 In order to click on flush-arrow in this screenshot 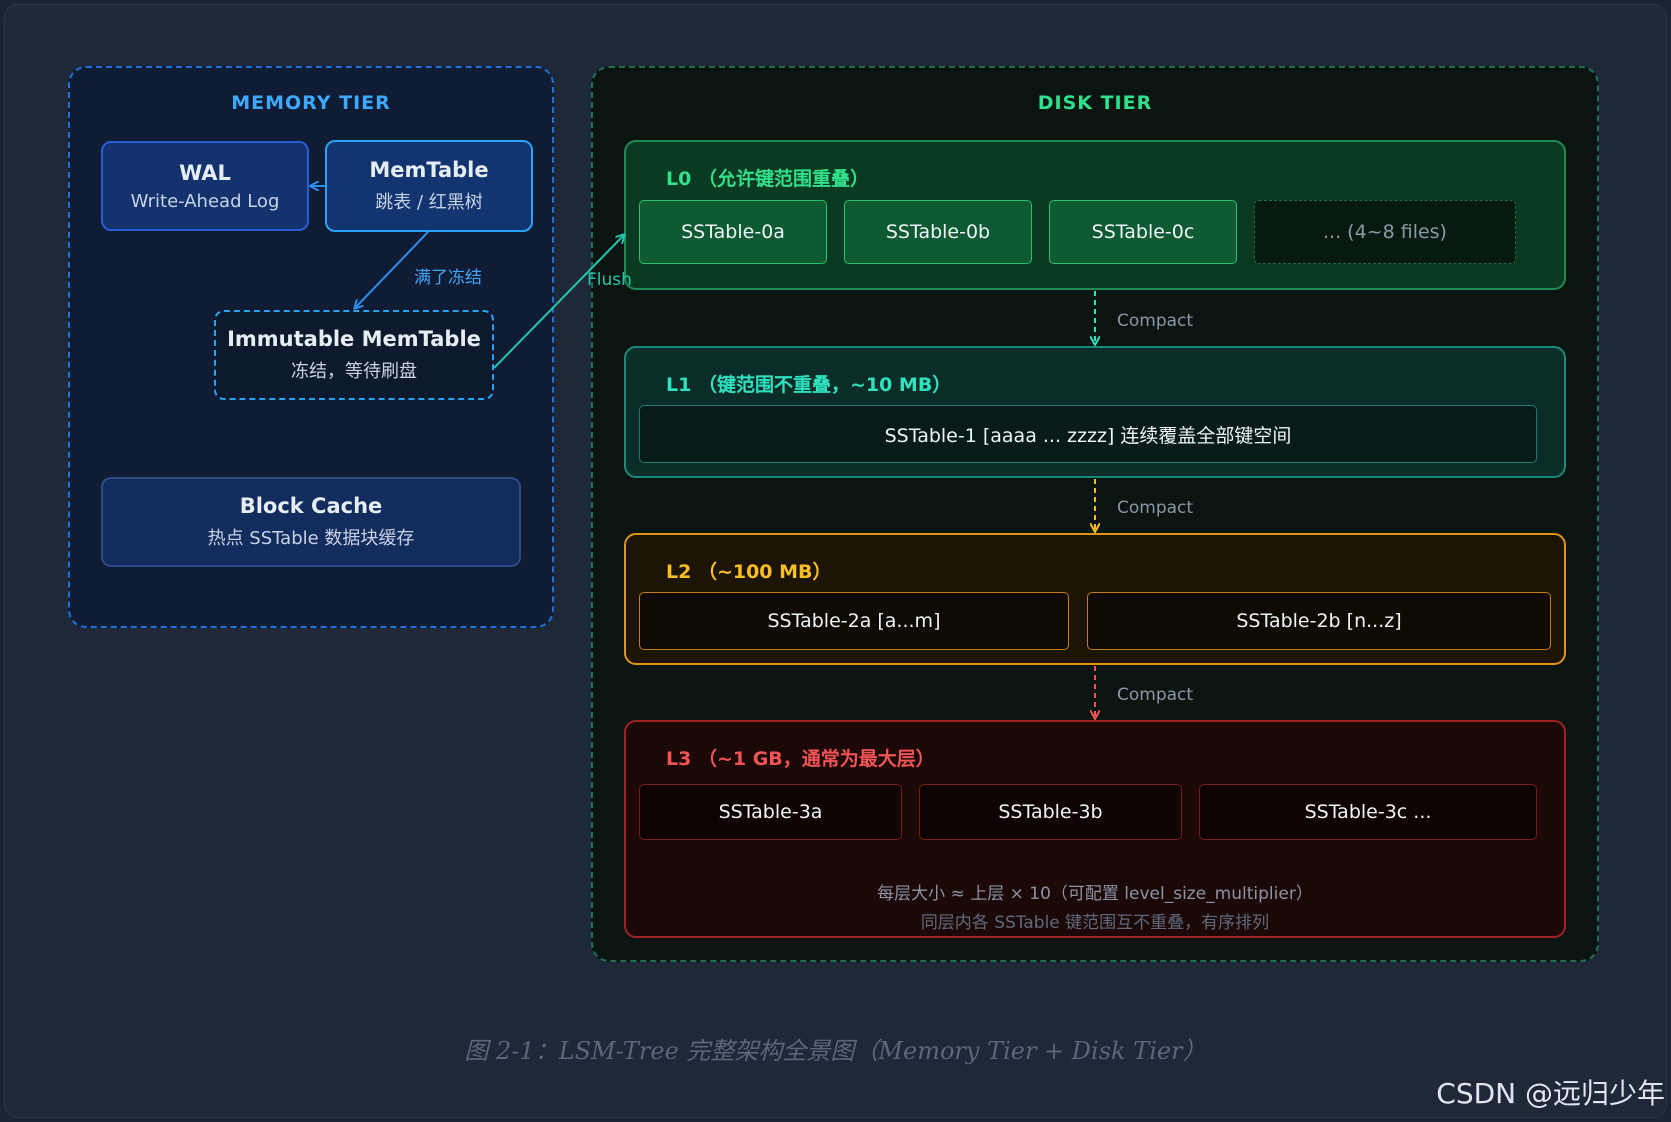, I will do `click(558, 302)`.